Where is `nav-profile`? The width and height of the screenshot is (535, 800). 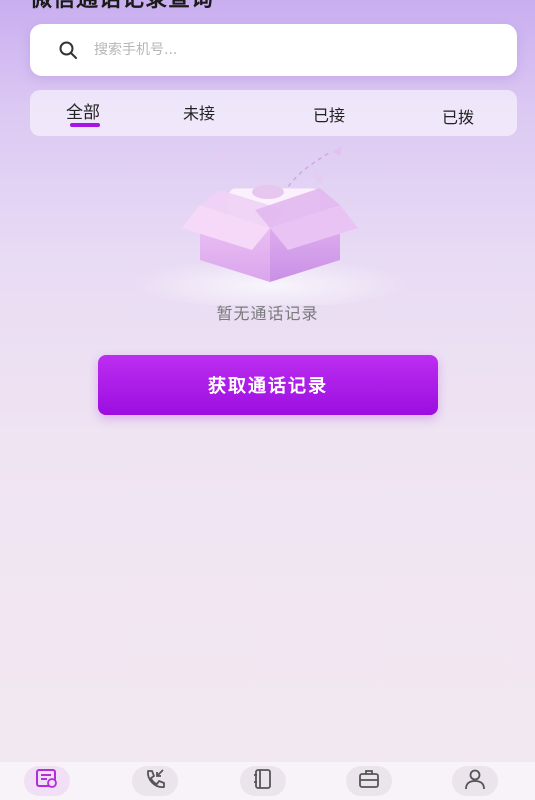 nav-profile is located at coordinates (475, 781).